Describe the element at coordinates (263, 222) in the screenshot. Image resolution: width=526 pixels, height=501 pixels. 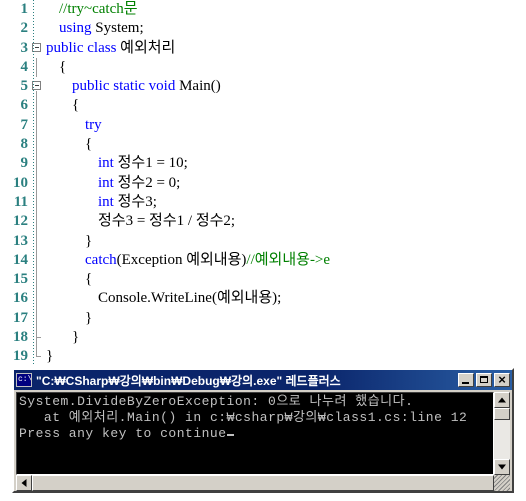
I see `code-line: 12 정수3 = 정수1 / 정수2;` at that location.